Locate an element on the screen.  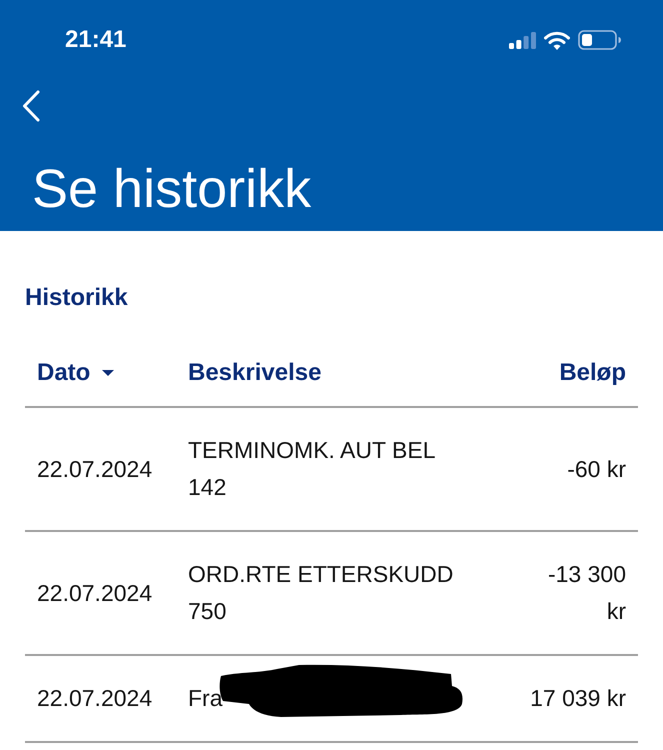
description-text: ORD.RTE ETTERSKUDD 750 is located at coordinates (321, 593).